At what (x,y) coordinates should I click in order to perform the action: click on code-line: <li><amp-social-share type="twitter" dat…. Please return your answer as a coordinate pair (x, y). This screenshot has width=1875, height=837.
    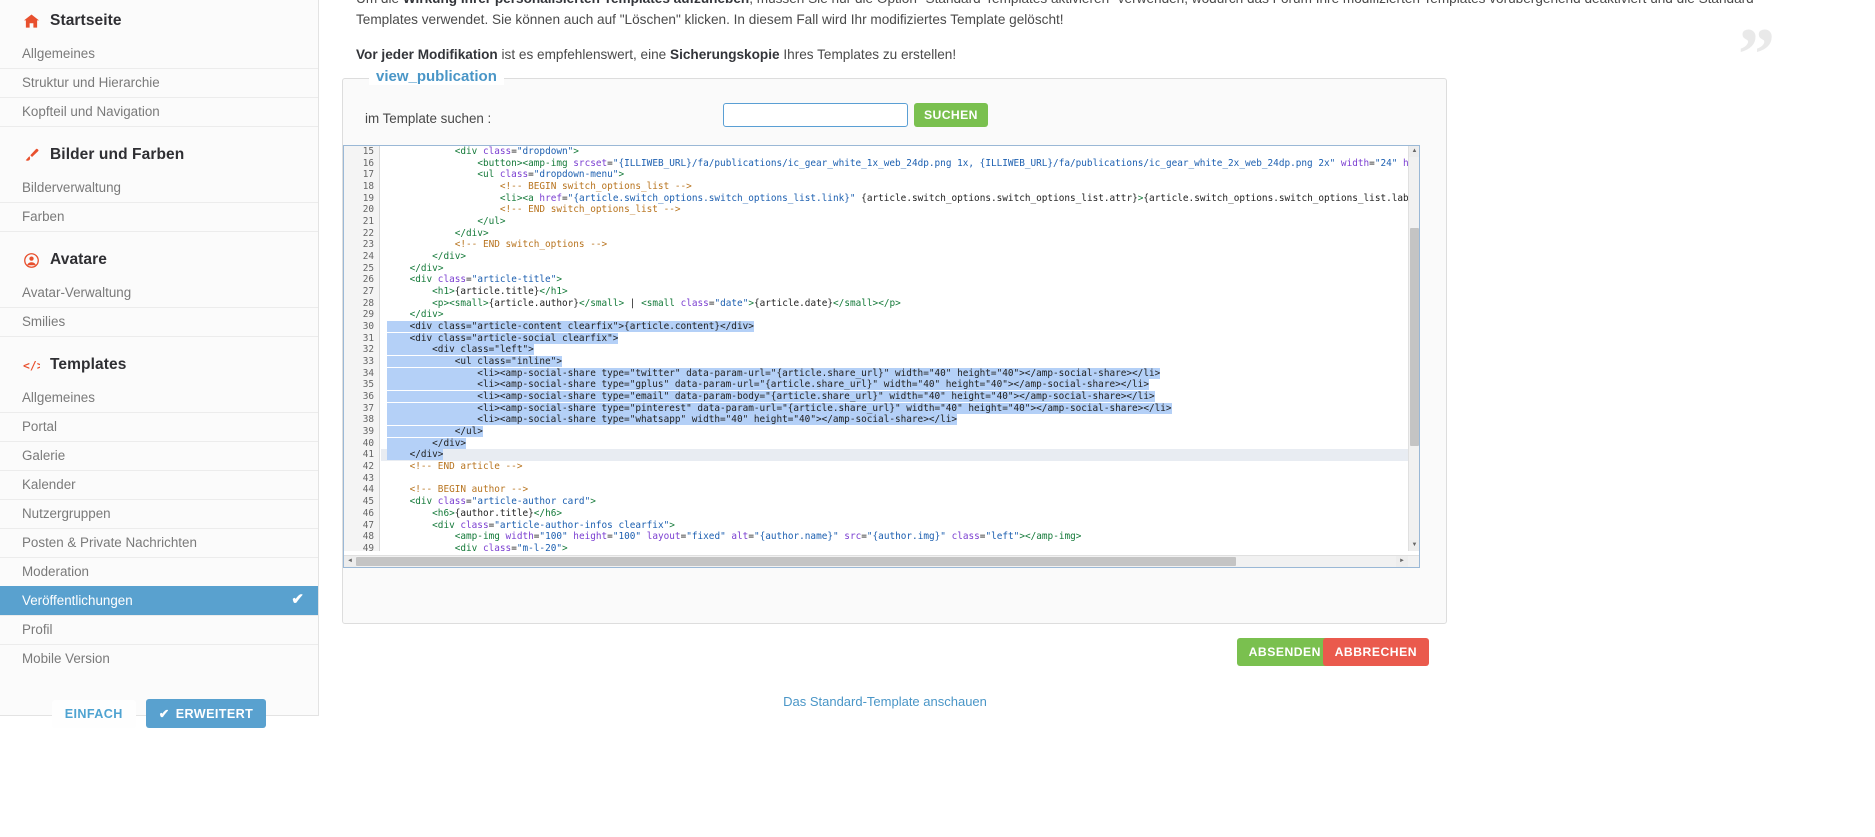
    Looking at the image, I should click on (900, 373).